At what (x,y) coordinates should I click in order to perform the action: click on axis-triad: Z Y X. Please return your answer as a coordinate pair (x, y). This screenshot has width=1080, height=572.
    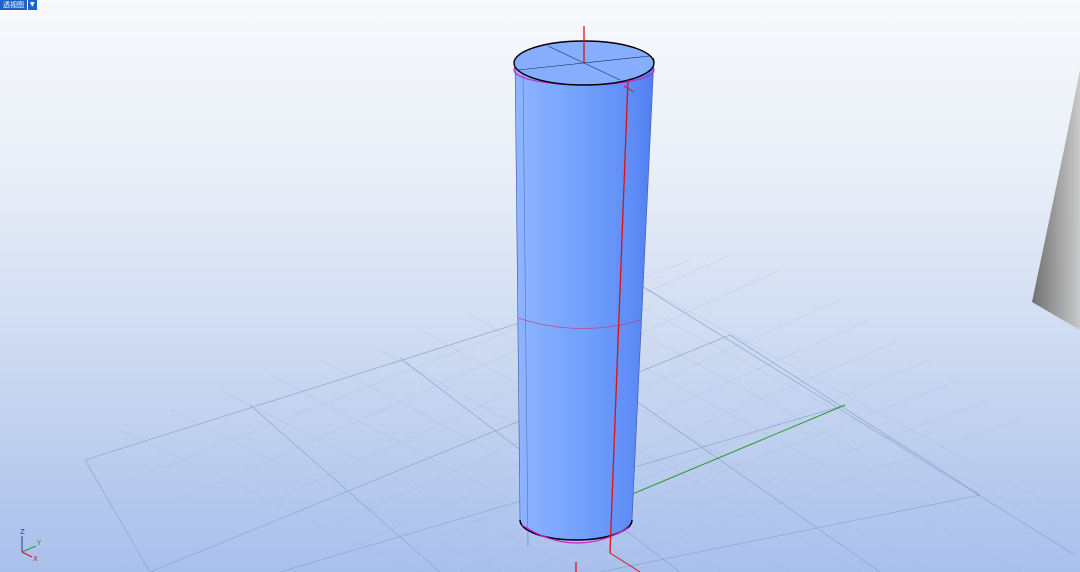
    Looking at the image, I should click on (31, 545).